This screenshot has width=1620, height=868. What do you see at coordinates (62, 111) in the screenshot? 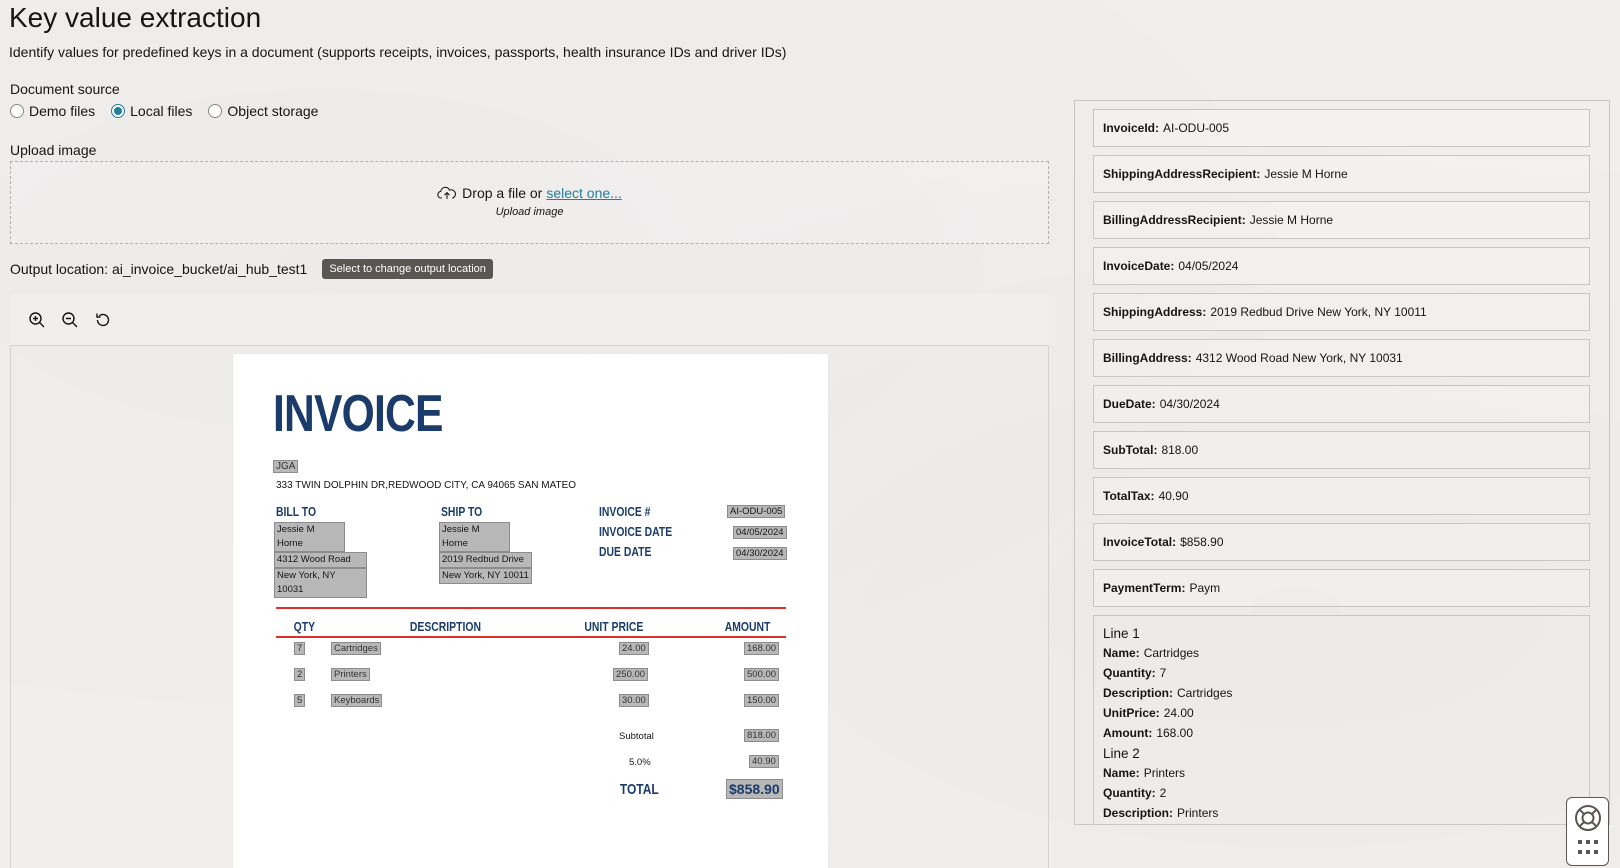
I see `radio-label: Demo files` at bounding box center [62, 111].